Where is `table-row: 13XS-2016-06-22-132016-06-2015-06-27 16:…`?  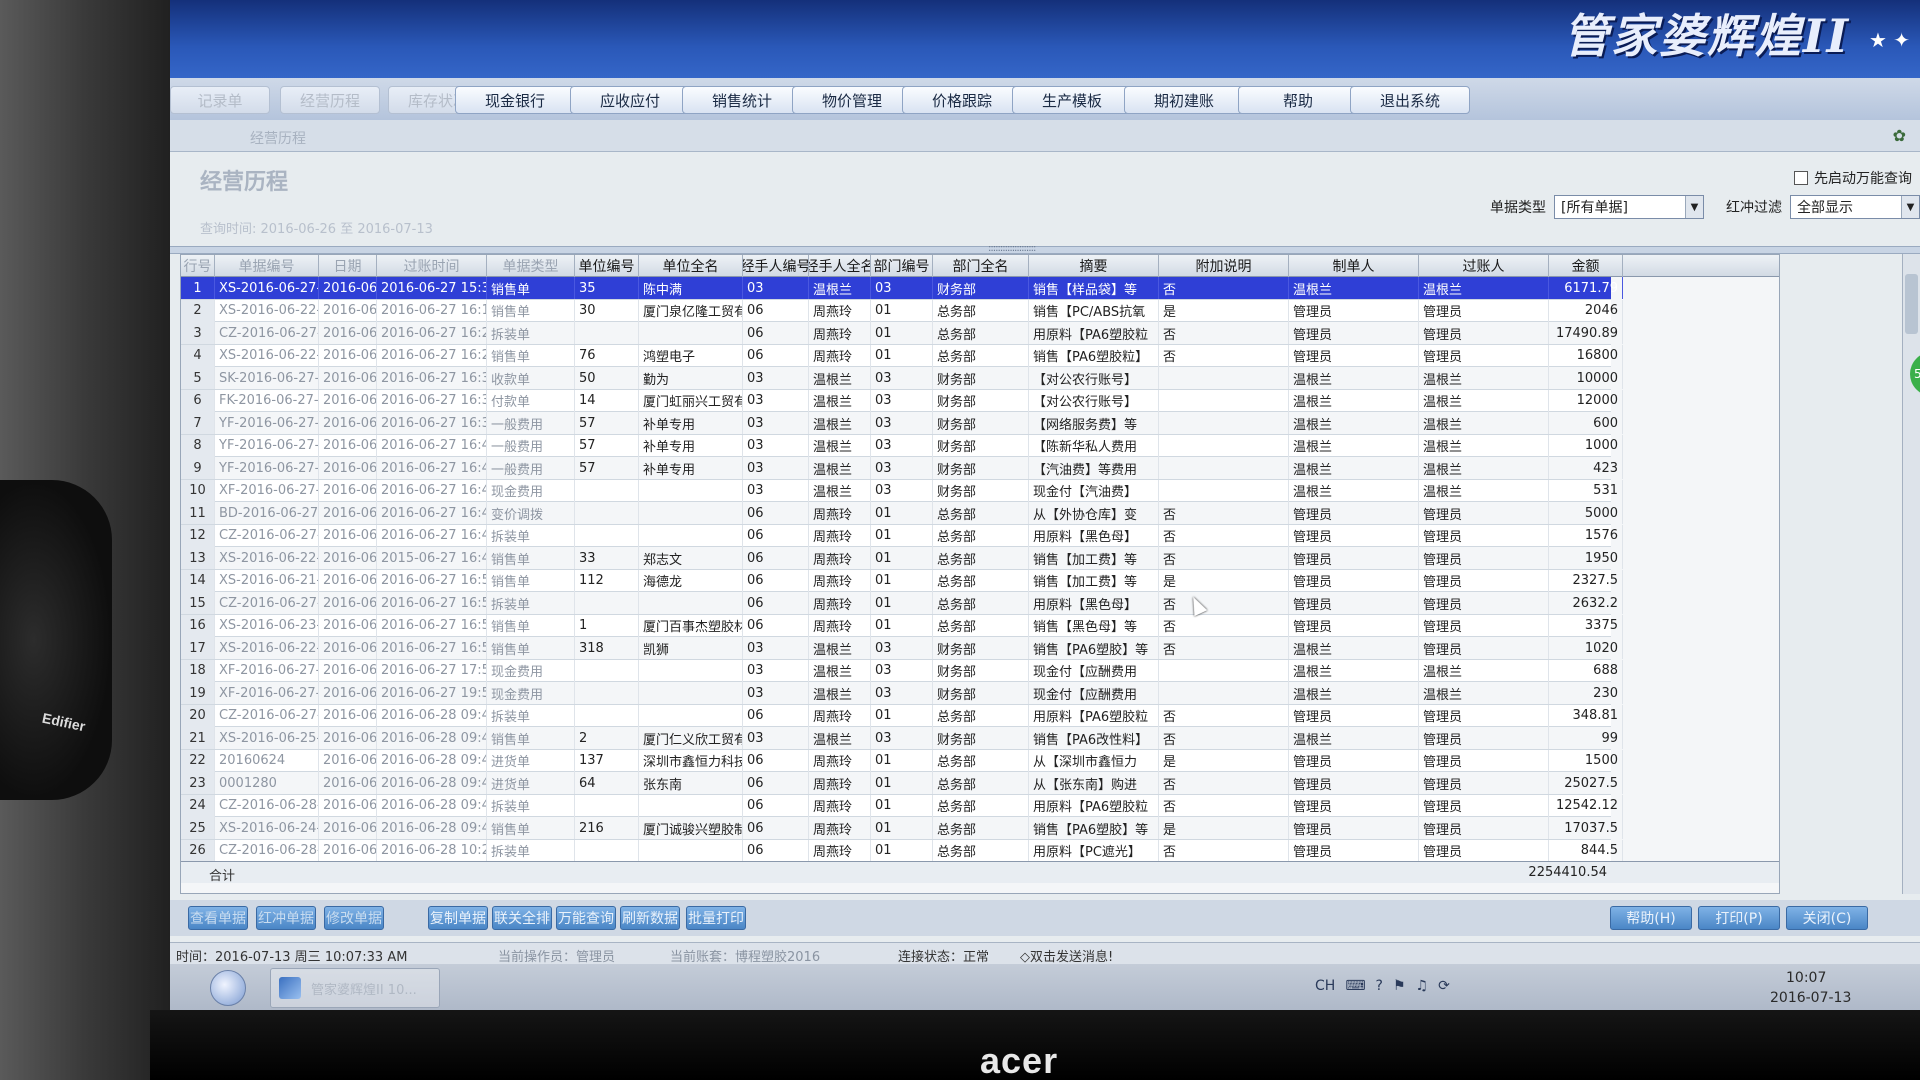 table-row: 13XS-2016-06-22-132016-06-2015-06-27 16:… is located at coordinates (902, 558).